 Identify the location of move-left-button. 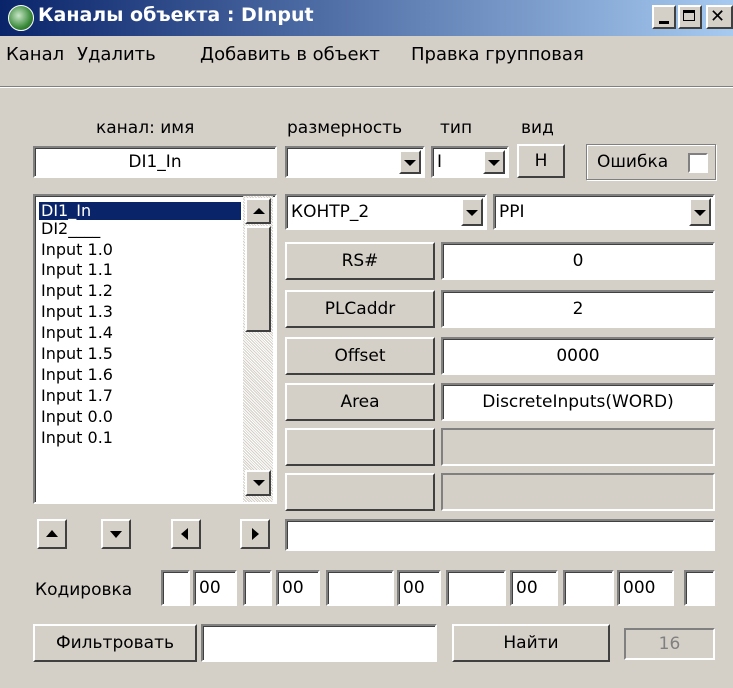
(186, 534).